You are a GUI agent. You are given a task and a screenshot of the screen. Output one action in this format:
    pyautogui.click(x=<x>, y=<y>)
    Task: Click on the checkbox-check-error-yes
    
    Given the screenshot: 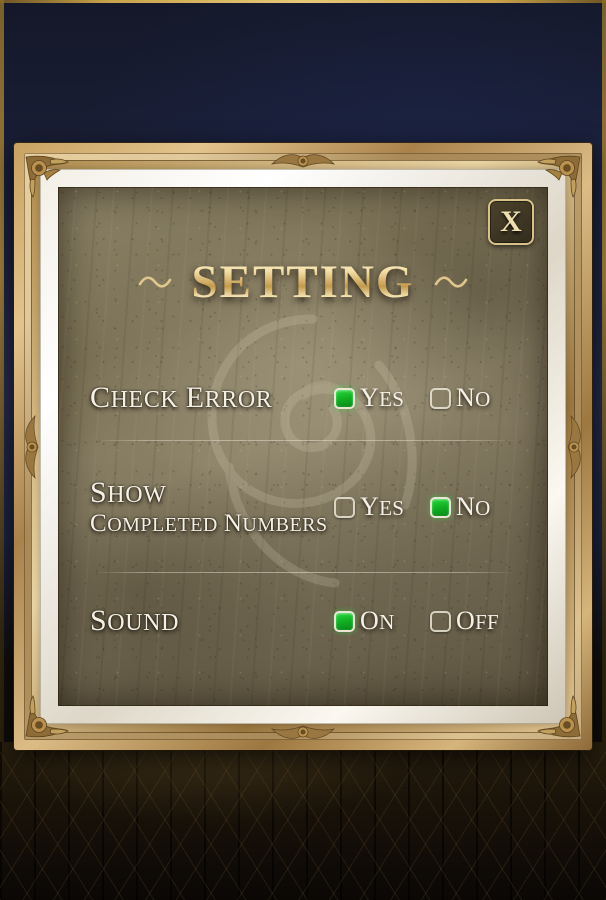 What is the action you would take?
    pyautogui.click(x=344, y=398)
    